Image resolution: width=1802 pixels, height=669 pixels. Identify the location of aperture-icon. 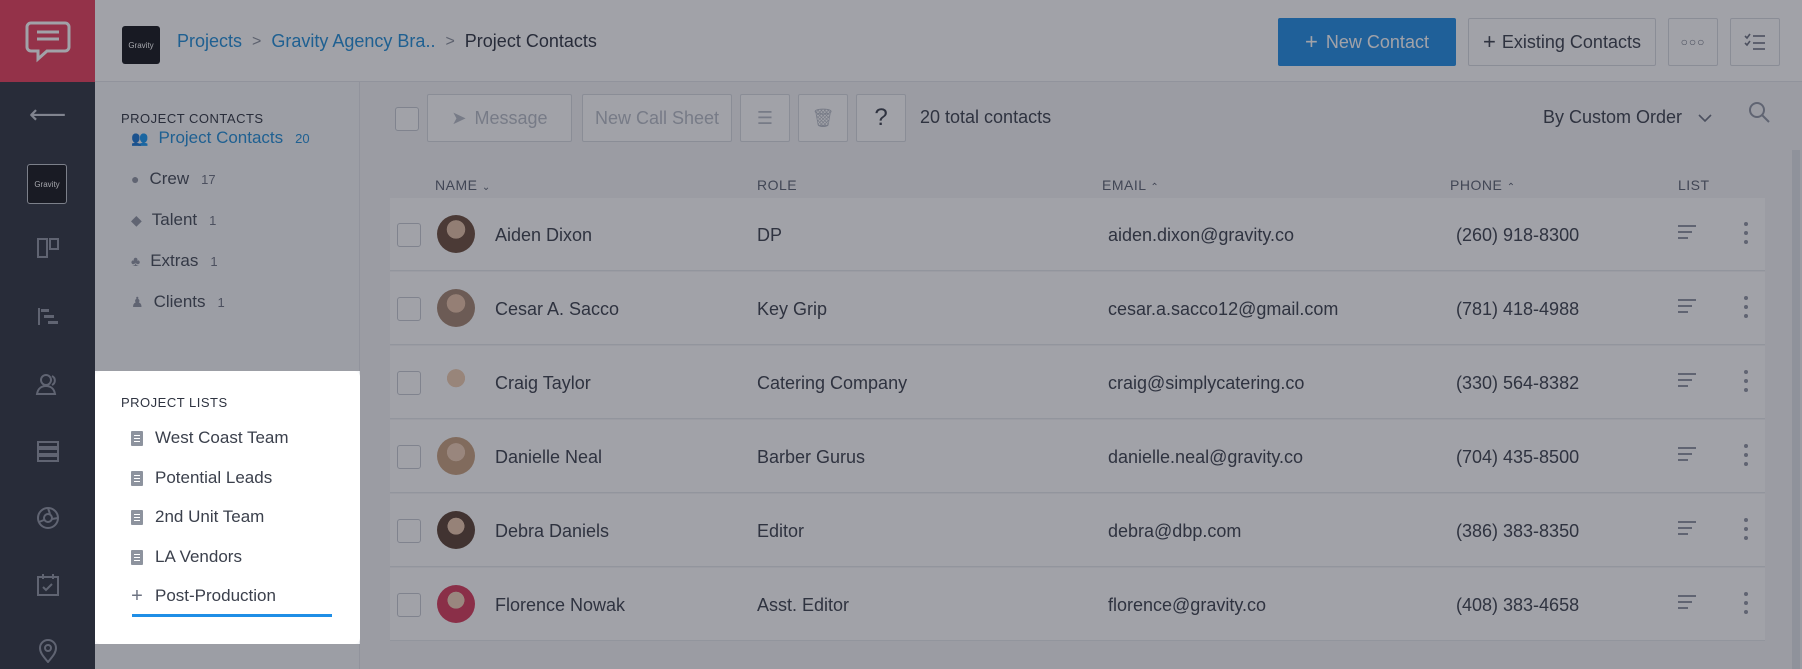
(47, 518).